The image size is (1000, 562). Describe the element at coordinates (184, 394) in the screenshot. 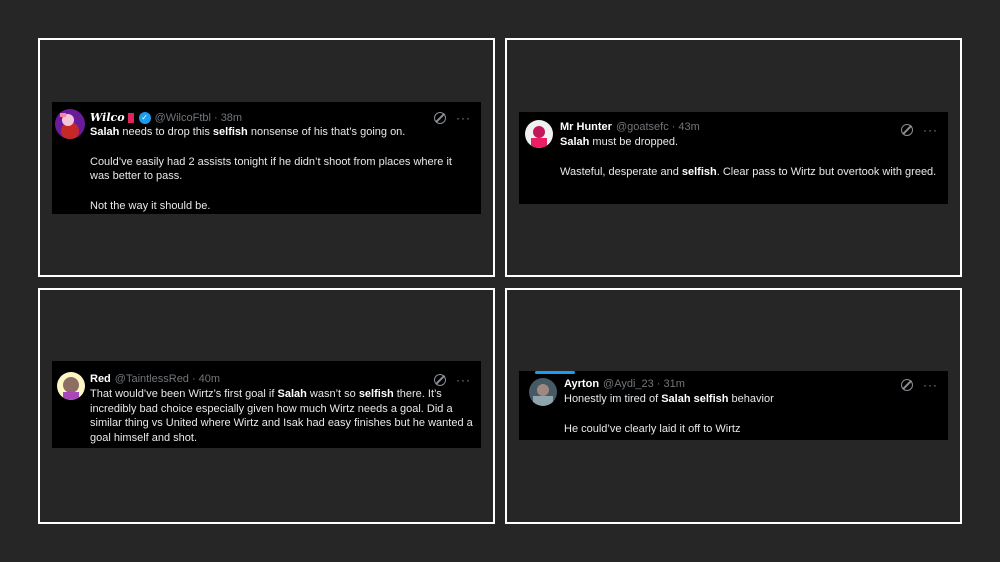

I see `tweet-text: That would’ve been Wirtz’s first goal if` at that location.